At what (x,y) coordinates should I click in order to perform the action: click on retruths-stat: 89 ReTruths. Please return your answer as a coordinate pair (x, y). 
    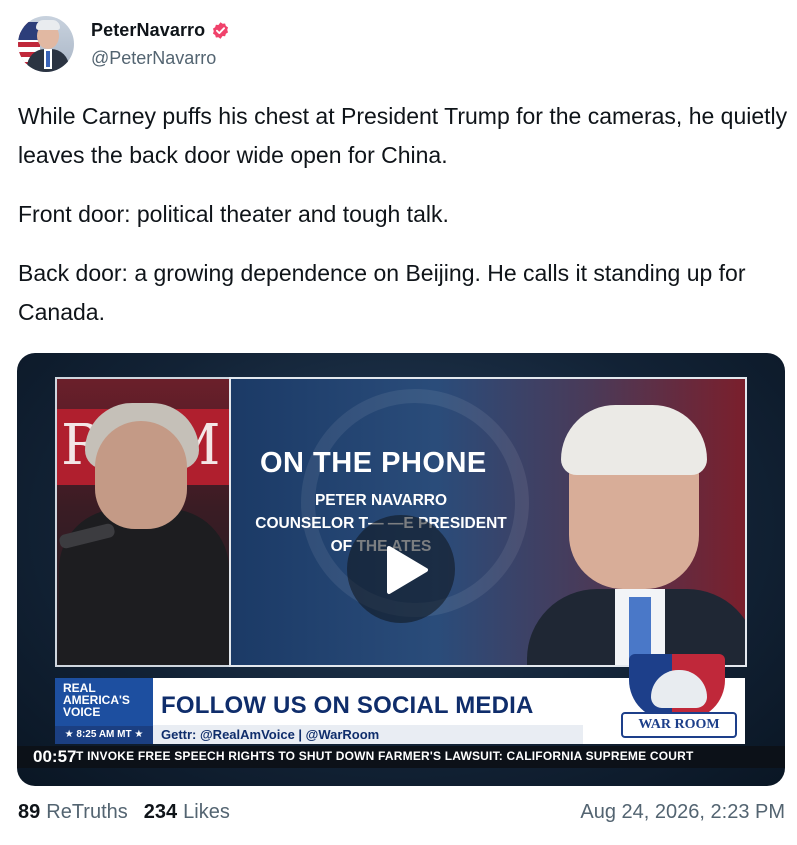
    Looking at the image, I should click on (73, 812).